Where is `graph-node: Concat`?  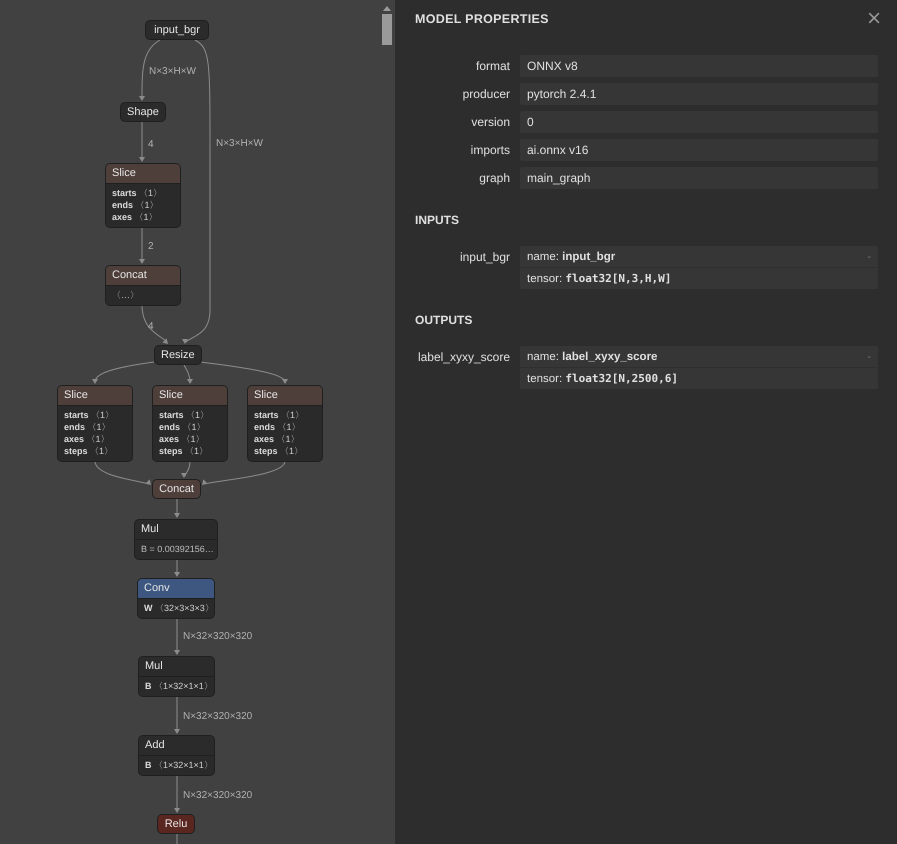 graph-node: Concat is located at coordinates (176, 489).